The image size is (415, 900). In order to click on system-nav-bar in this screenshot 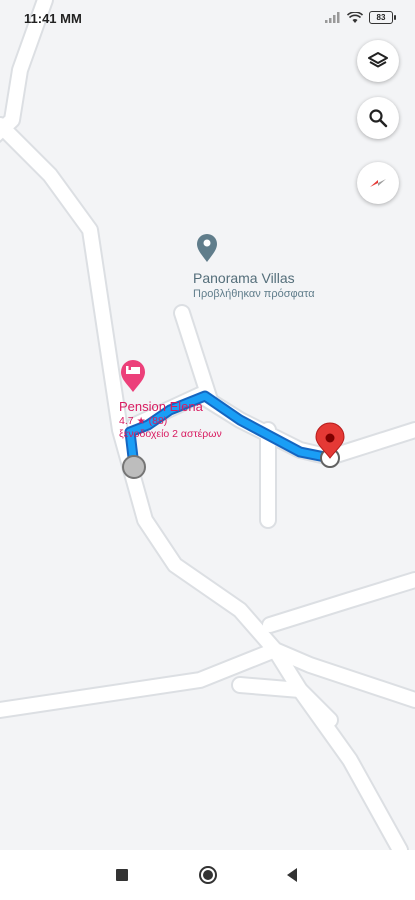, I will do `click(207, 875)`.